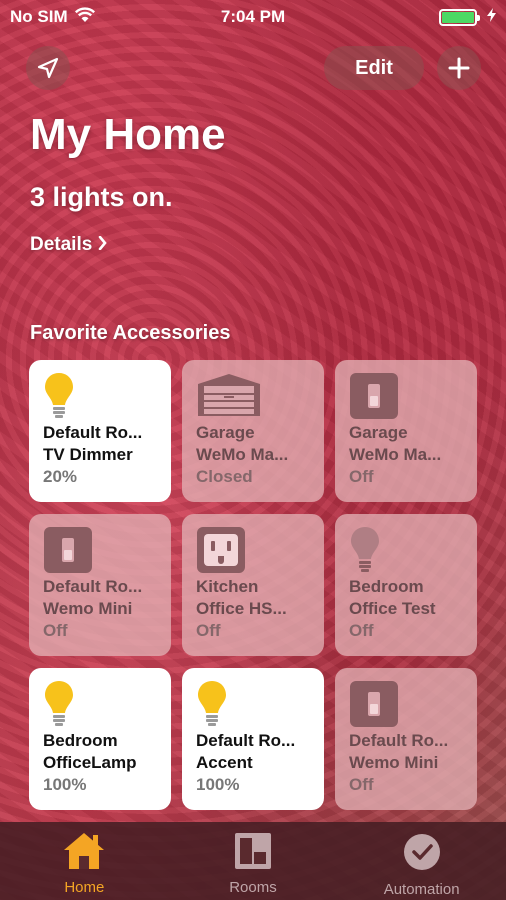 This screenshot has height=900, width=506. Describe the element at coordinates (227, 586) in the screenshot. I see `accessory-room: Kitchen` at that location.